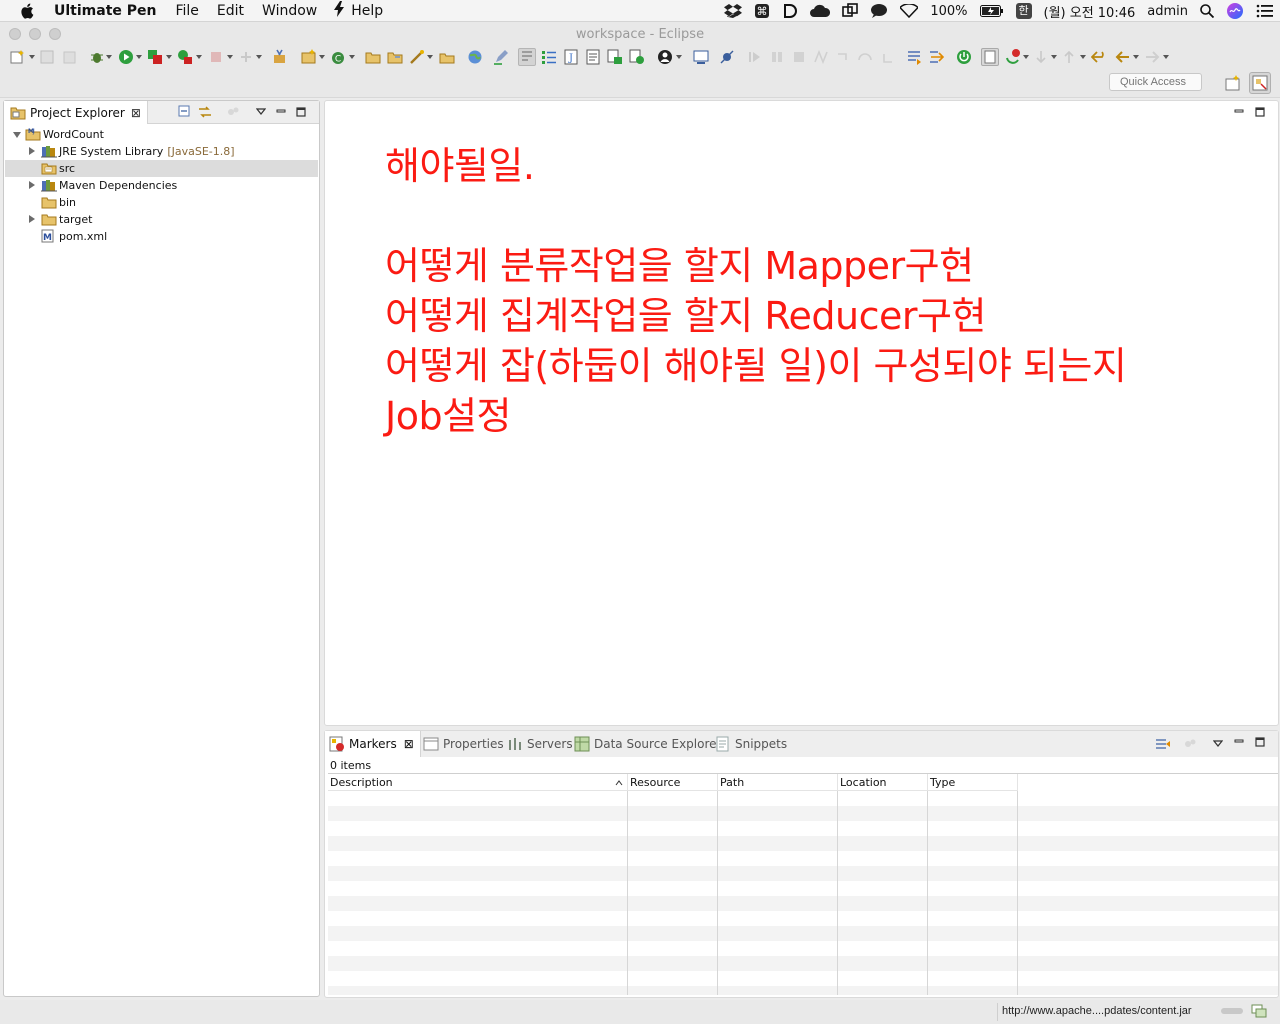 The width and height of the screenshot is (1280, 1024). Describe the element at coordinates (733, 11) in the screenshot. I see `dropbox-icon` at that location.